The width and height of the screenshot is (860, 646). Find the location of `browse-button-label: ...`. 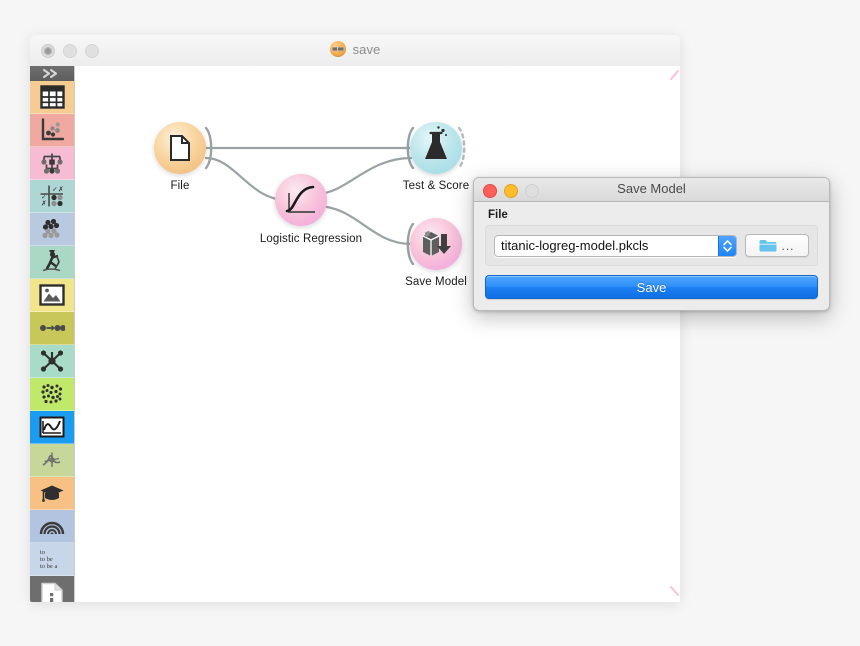

browse-button-label: ... is located at coordinates (788, 245).